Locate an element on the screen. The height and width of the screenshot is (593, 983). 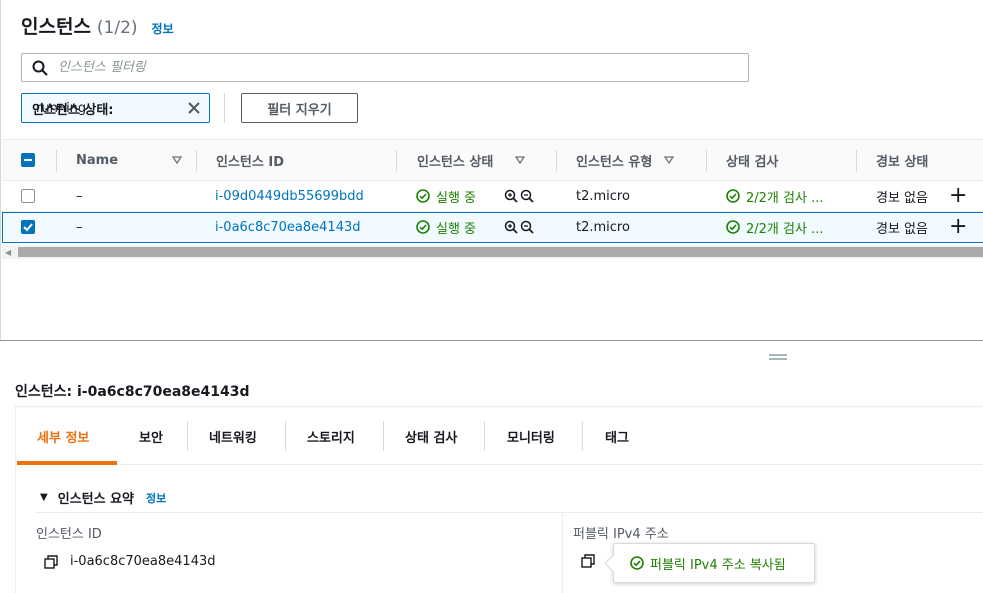
column-header-instance-id: 인스턴스 ID is located at coordinates (250, 160).